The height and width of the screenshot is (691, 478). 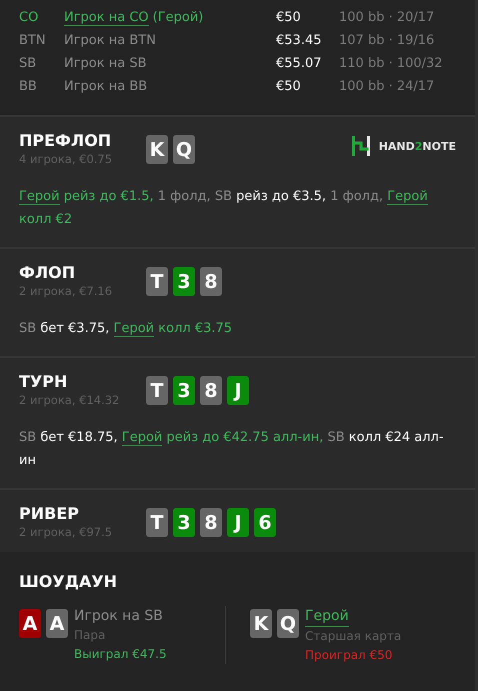 What do you see at coordinates (386, 17) in the screenshot?
I see `player-stats: 100 bb · 20/17` at bounding box center [386, 17].